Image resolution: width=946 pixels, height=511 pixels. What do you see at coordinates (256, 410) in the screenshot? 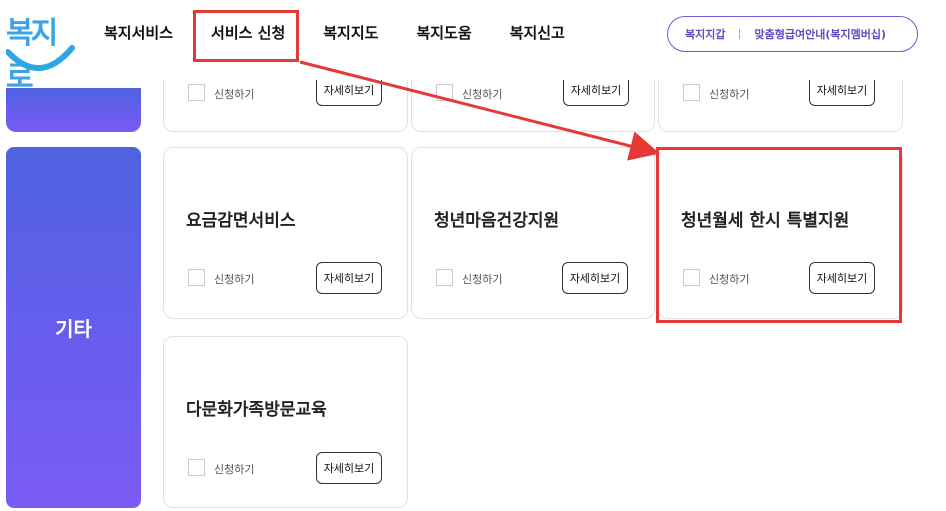
I see `card-title: 다문화가족방문교육` at bounding box center [256, 410].